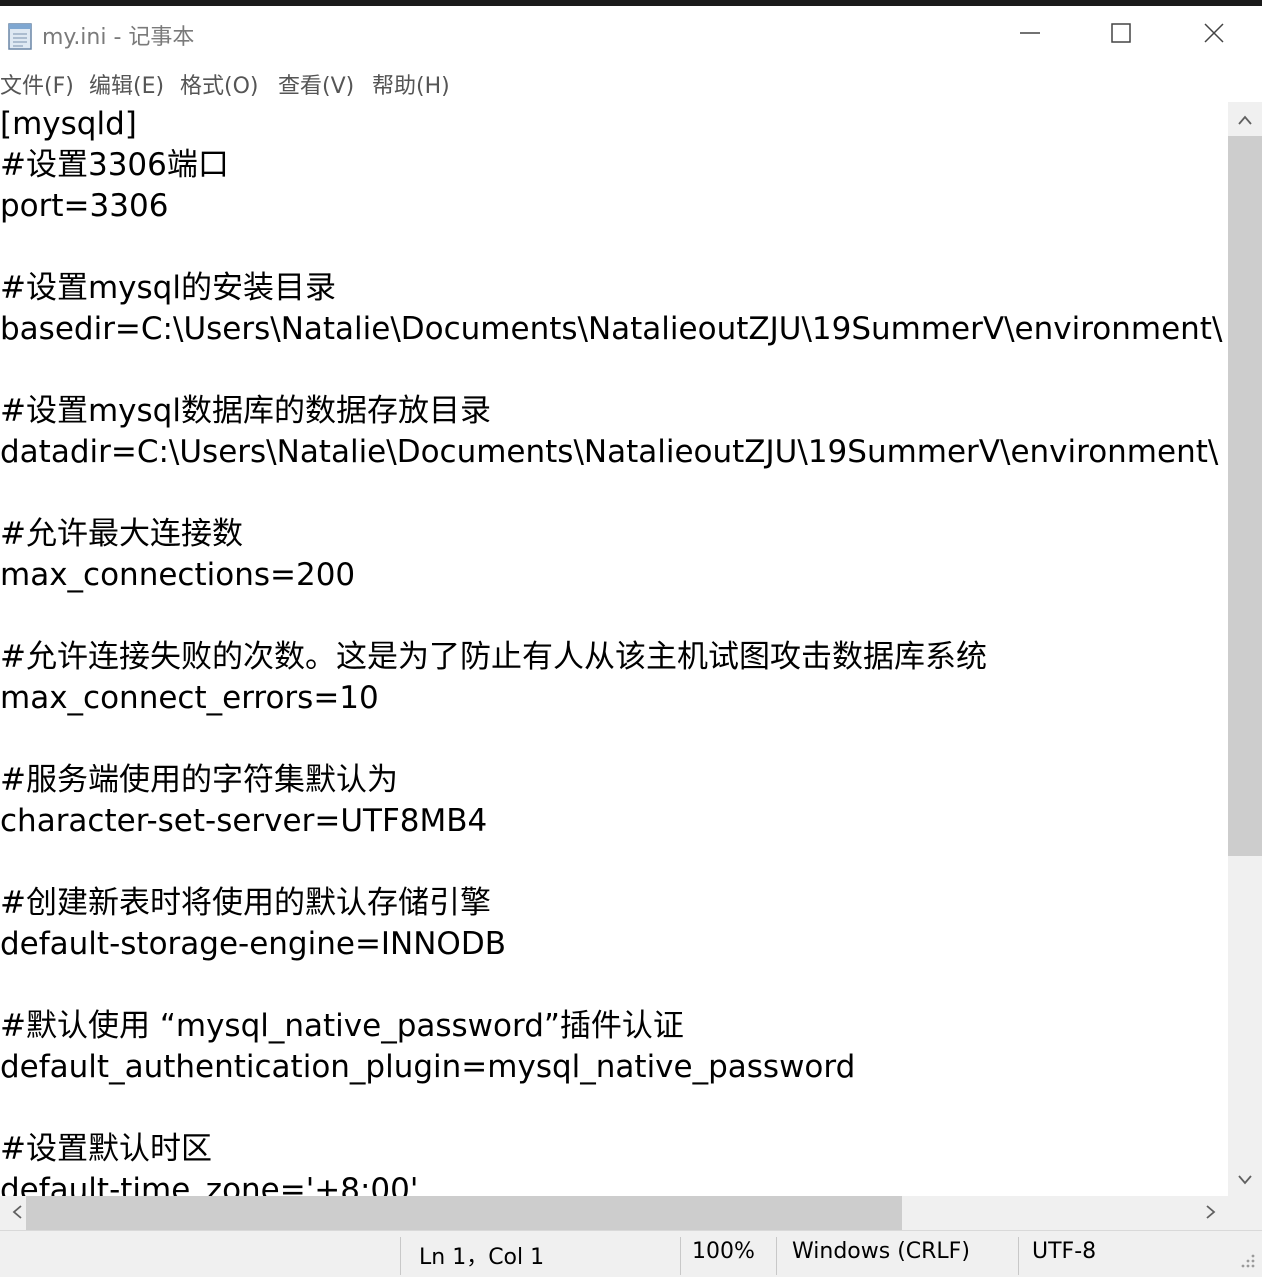  I want to click on scroll-up-button, so click(1245, 119).